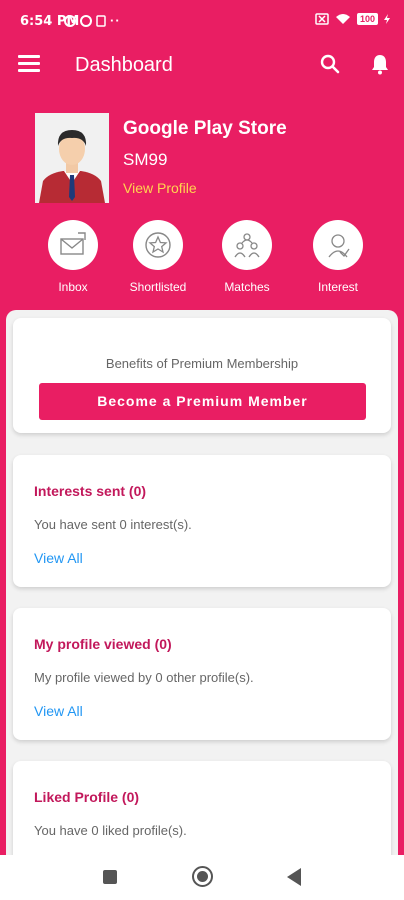 The height and width of the screenshot is (900, 404). Describe the element at coordinates (294, 877) in the screenshot. I see `back-button` at that location.